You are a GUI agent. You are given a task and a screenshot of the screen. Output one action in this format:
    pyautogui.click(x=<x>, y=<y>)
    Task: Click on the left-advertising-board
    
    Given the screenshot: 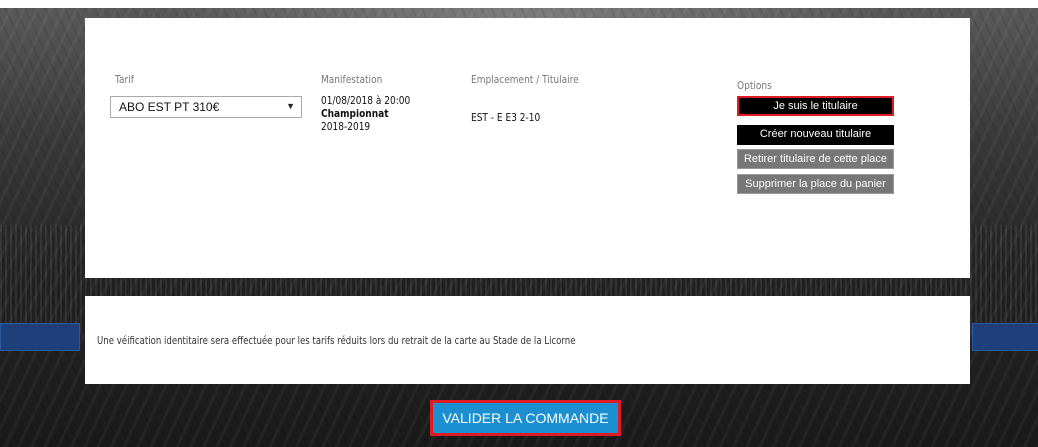 What is the action you would take?
    pyautogui.click(x=40, y=337)
    